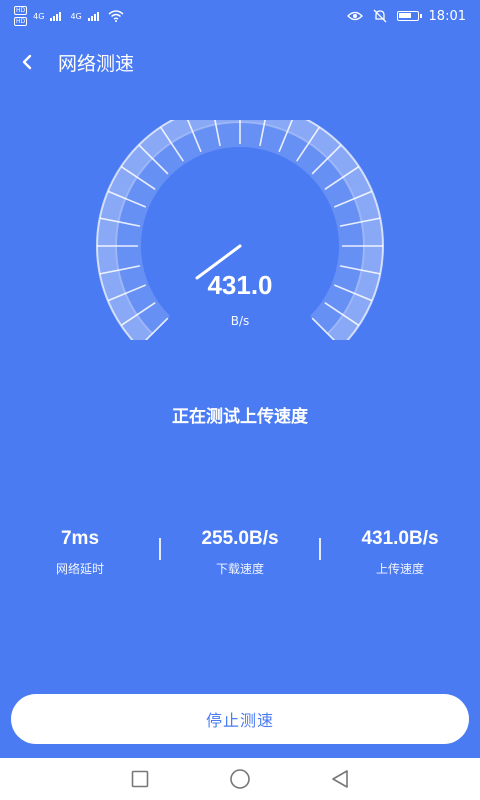 The image size is (480, 800). What do you see at coordinates (354, 16) in the screenshot?
I see `eye-icon` at bounding box center [354, 16].